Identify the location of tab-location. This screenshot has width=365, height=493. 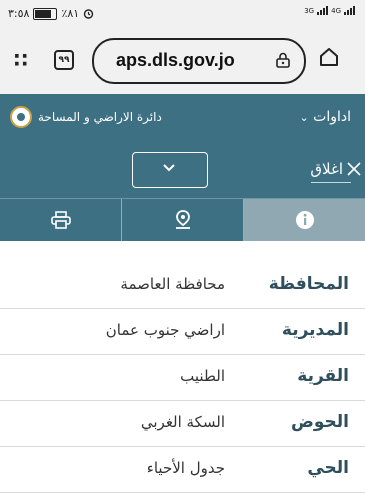
(182, 220).